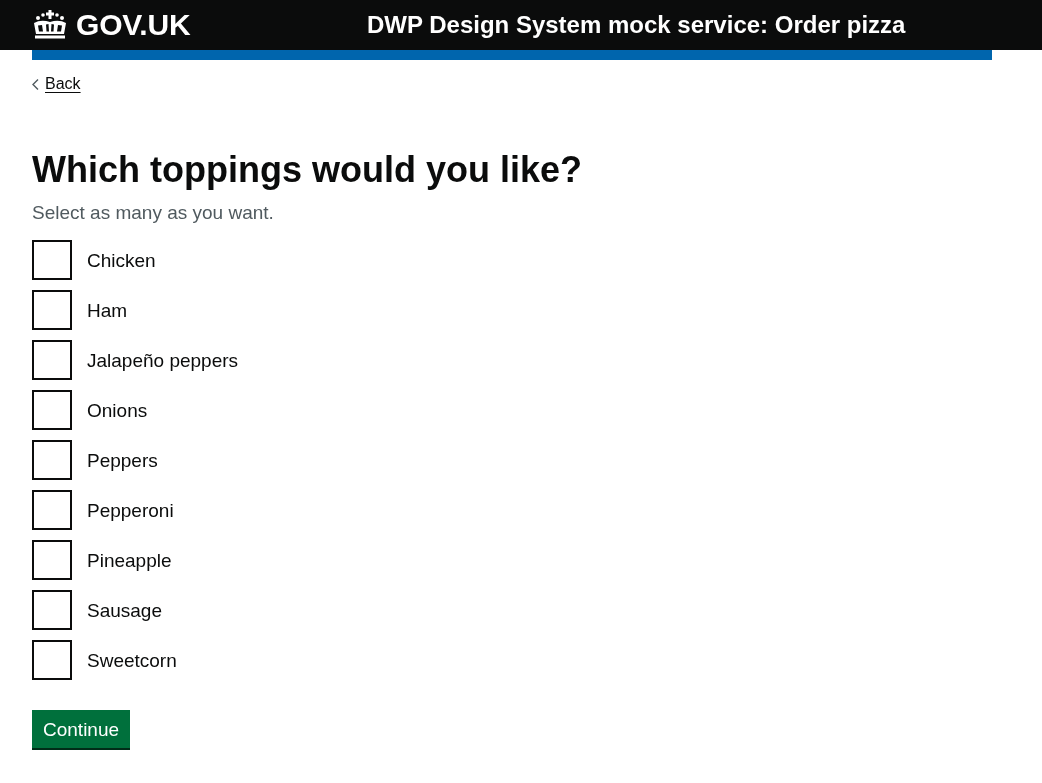  What do you see at coordinates (81, 729) in the screenshot?
I see `continue-button: Continue` at bounding box center [81, 729].